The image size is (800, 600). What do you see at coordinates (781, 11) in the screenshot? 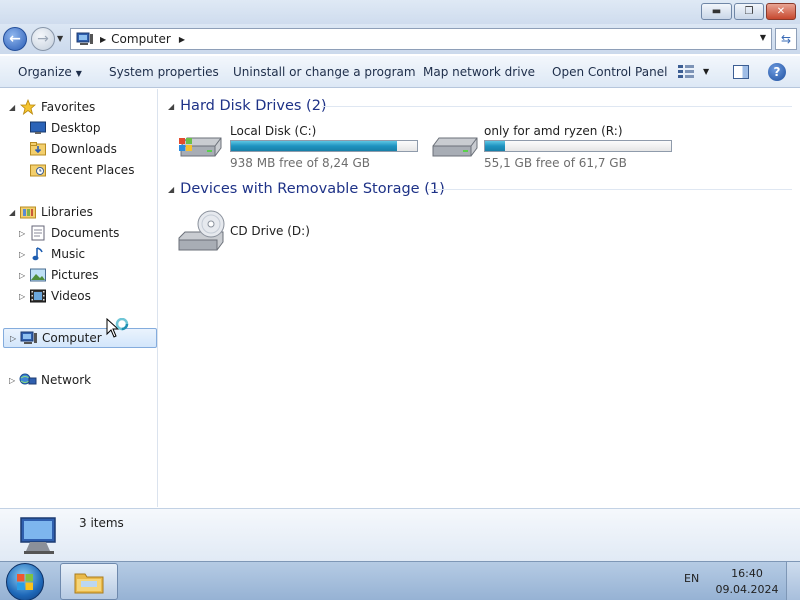
I see `close-button: ✕` at bounding box center [781, 11].